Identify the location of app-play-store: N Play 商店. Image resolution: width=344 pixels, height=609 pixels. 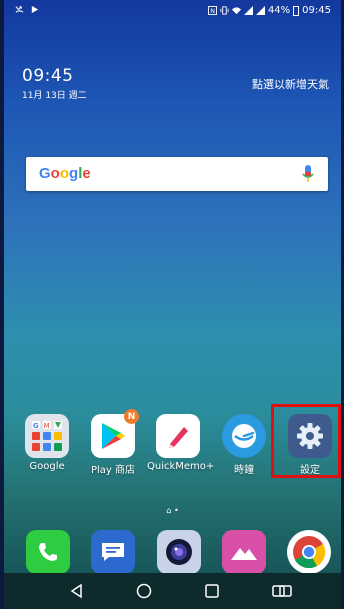
(113, 442).